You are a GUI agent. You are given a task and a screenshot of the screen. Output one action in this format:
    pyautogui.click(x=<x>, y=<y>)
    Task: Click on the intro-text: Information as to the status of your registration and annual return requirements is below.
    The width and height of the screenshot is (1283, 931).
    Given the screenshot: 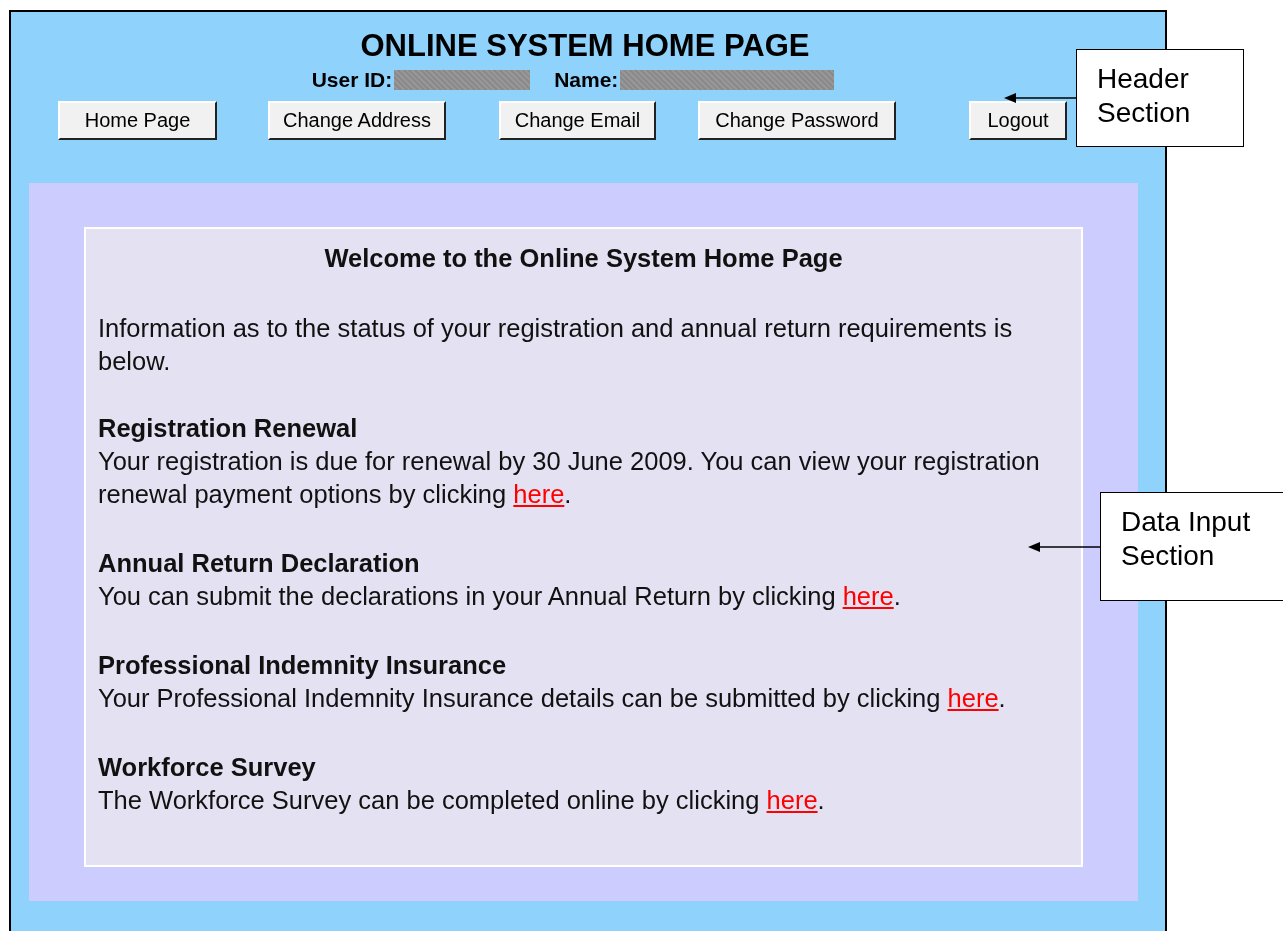 What is the action you would take?
    pyautogui.click(x=556, y=345)
    